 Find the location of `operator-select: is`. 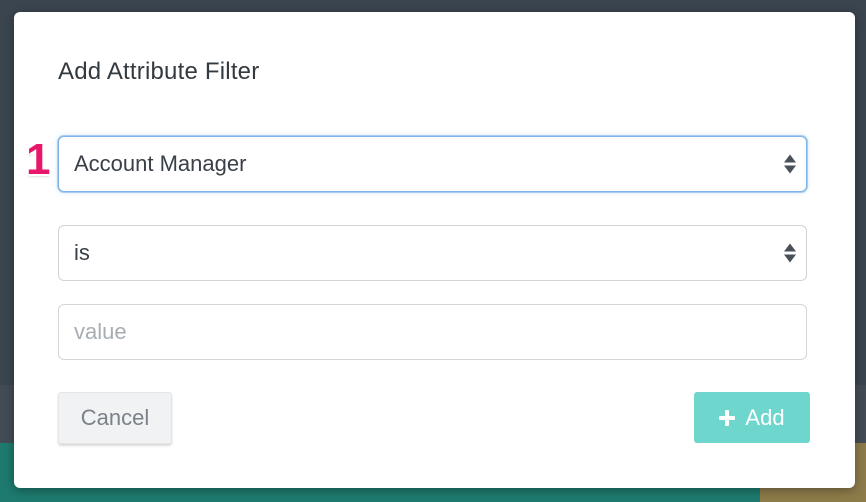

operator-select: is is located at coordinates (432, 253).